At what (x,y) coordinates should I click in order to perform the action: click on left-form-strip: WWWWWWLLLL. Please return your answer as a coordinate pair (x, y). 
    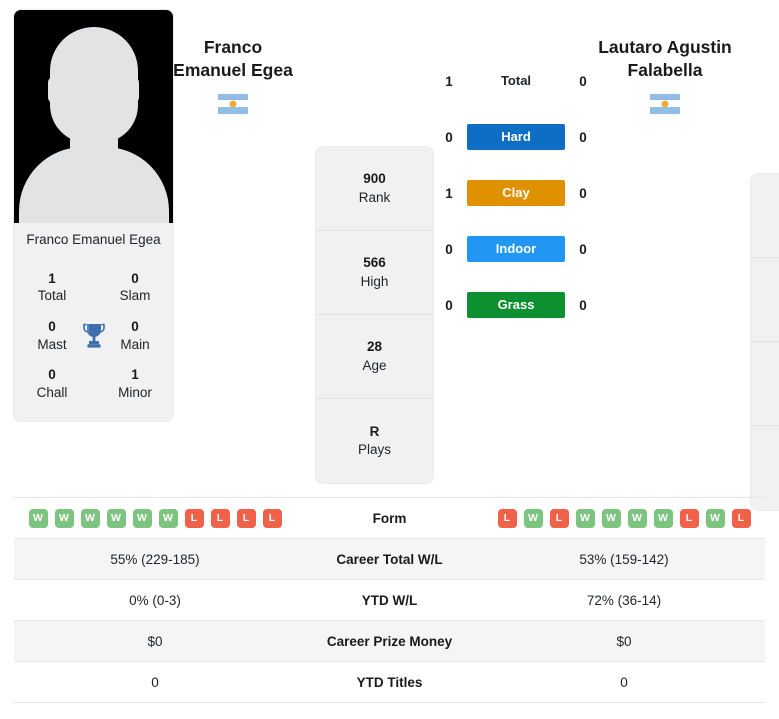
    Looking at the image, I should click on (155, 518).